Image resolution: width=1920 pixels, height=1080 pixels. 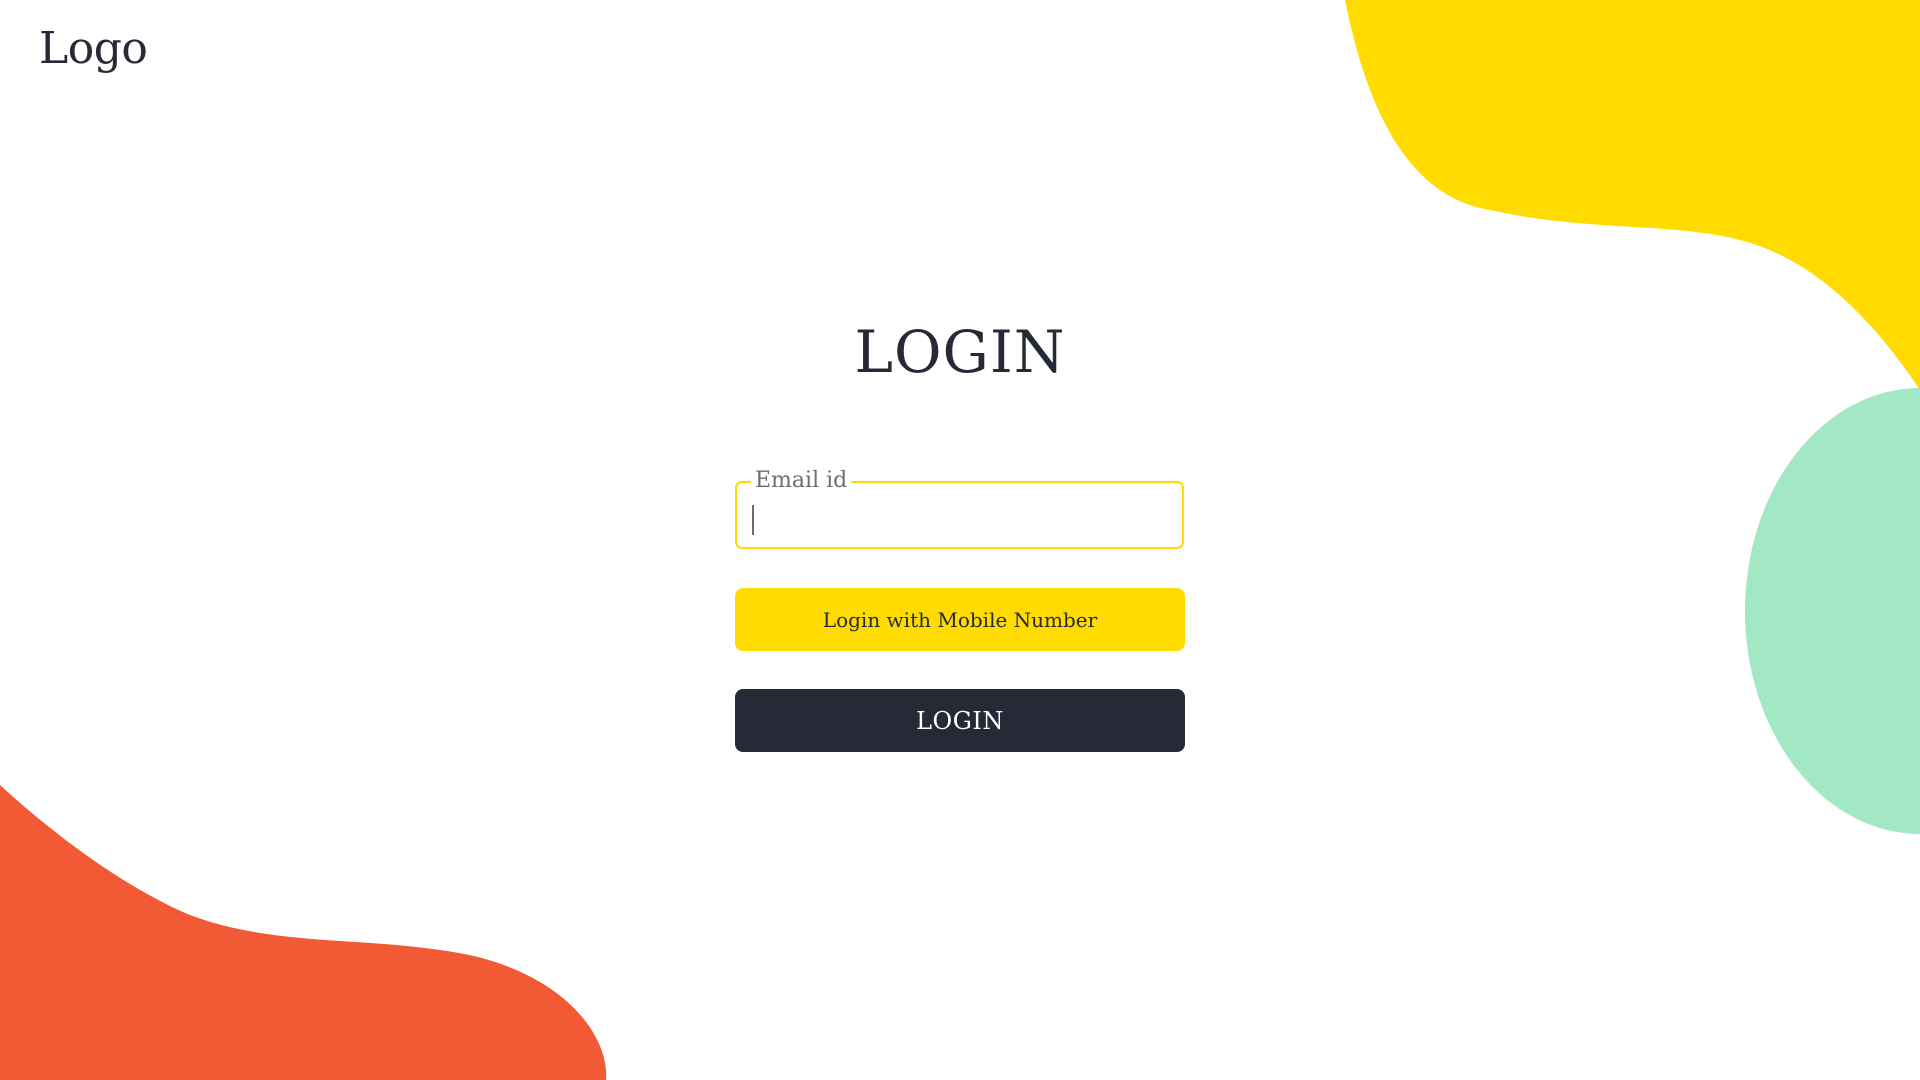 What do you see at coordinates (93, 48) in the screenshot?
I see `logo: Logo` at bounding box center [93, 48].